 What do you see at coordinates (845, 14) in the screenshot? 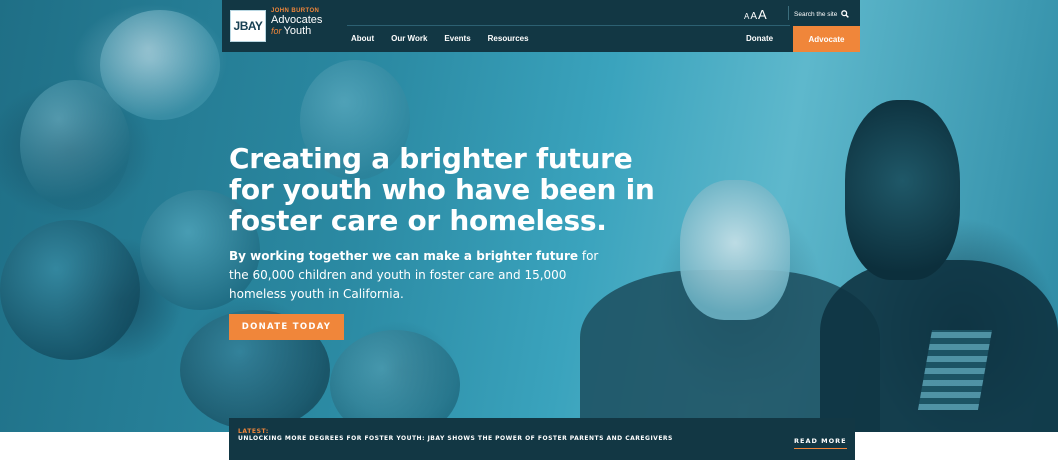
I see `search-icon` at bounding box center [845, 14].